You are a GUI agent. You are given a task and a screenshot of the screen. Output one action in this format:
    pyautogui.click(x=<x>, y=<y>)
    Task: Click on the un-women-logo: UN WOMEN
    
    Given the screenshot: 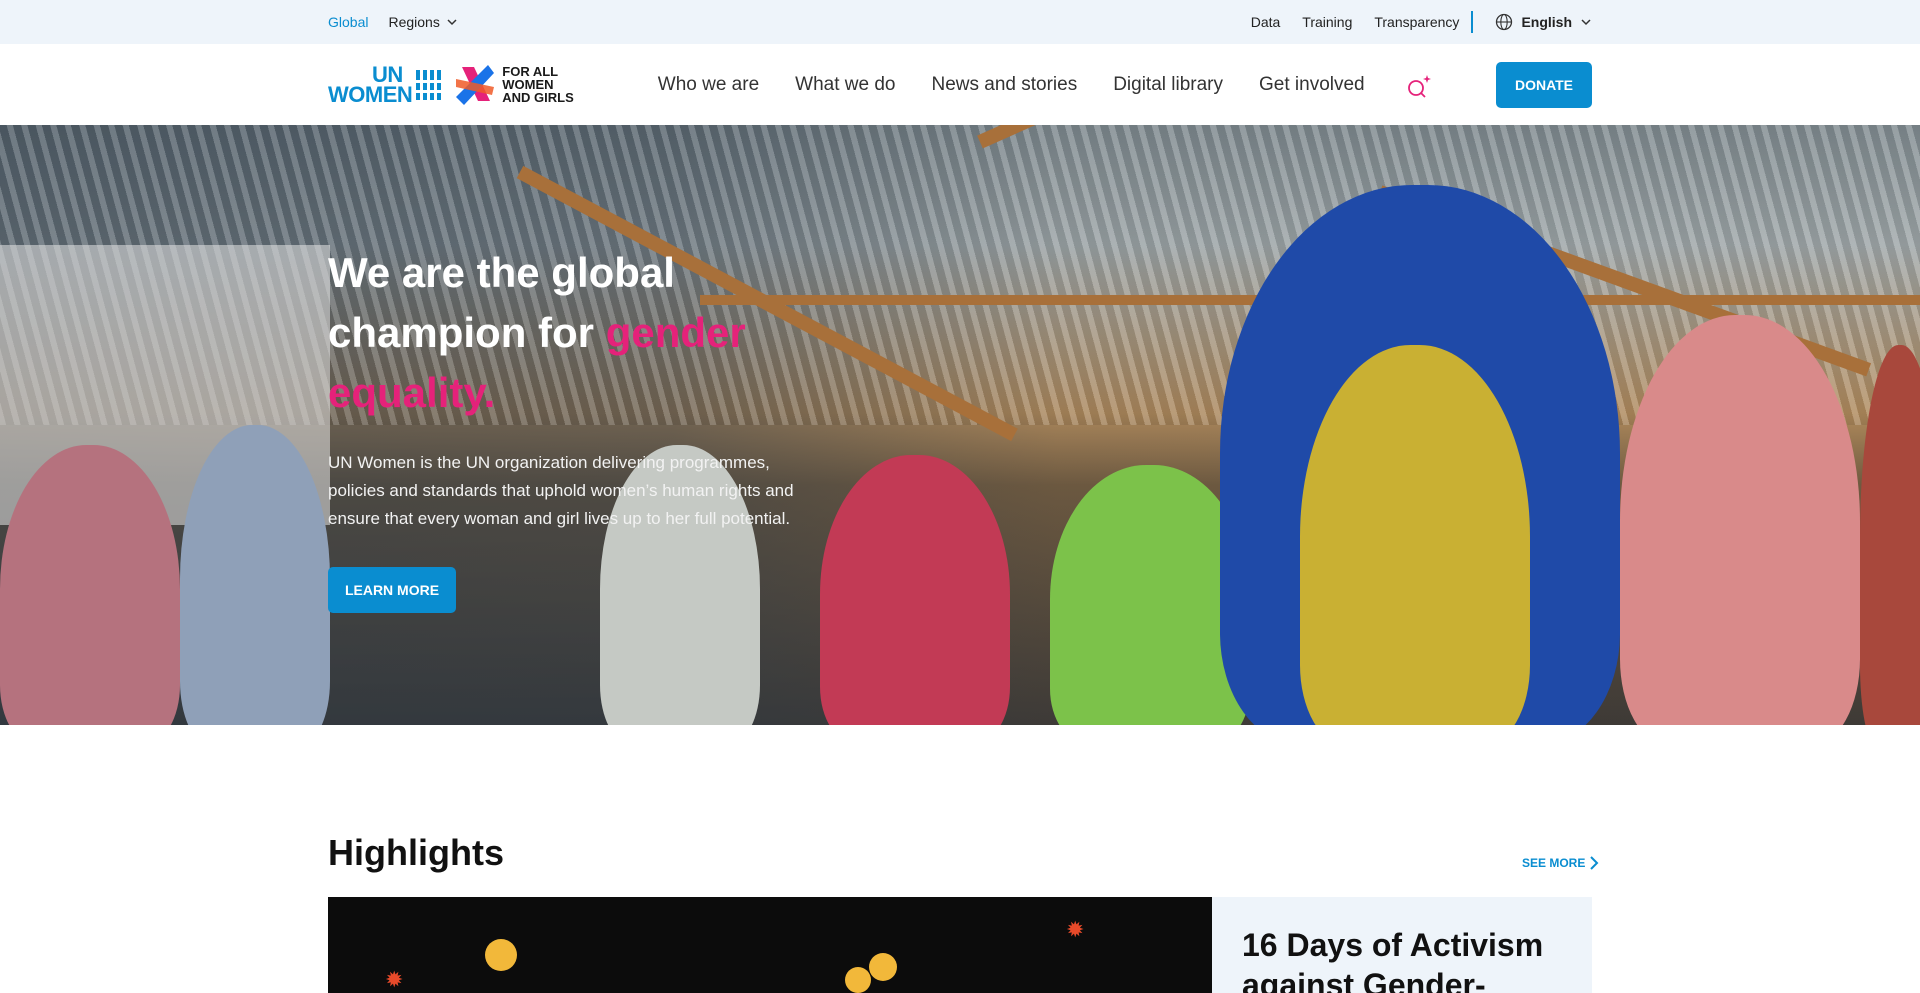 What is the action you would take?
    pyautogui.click(x=385, y=85)
    